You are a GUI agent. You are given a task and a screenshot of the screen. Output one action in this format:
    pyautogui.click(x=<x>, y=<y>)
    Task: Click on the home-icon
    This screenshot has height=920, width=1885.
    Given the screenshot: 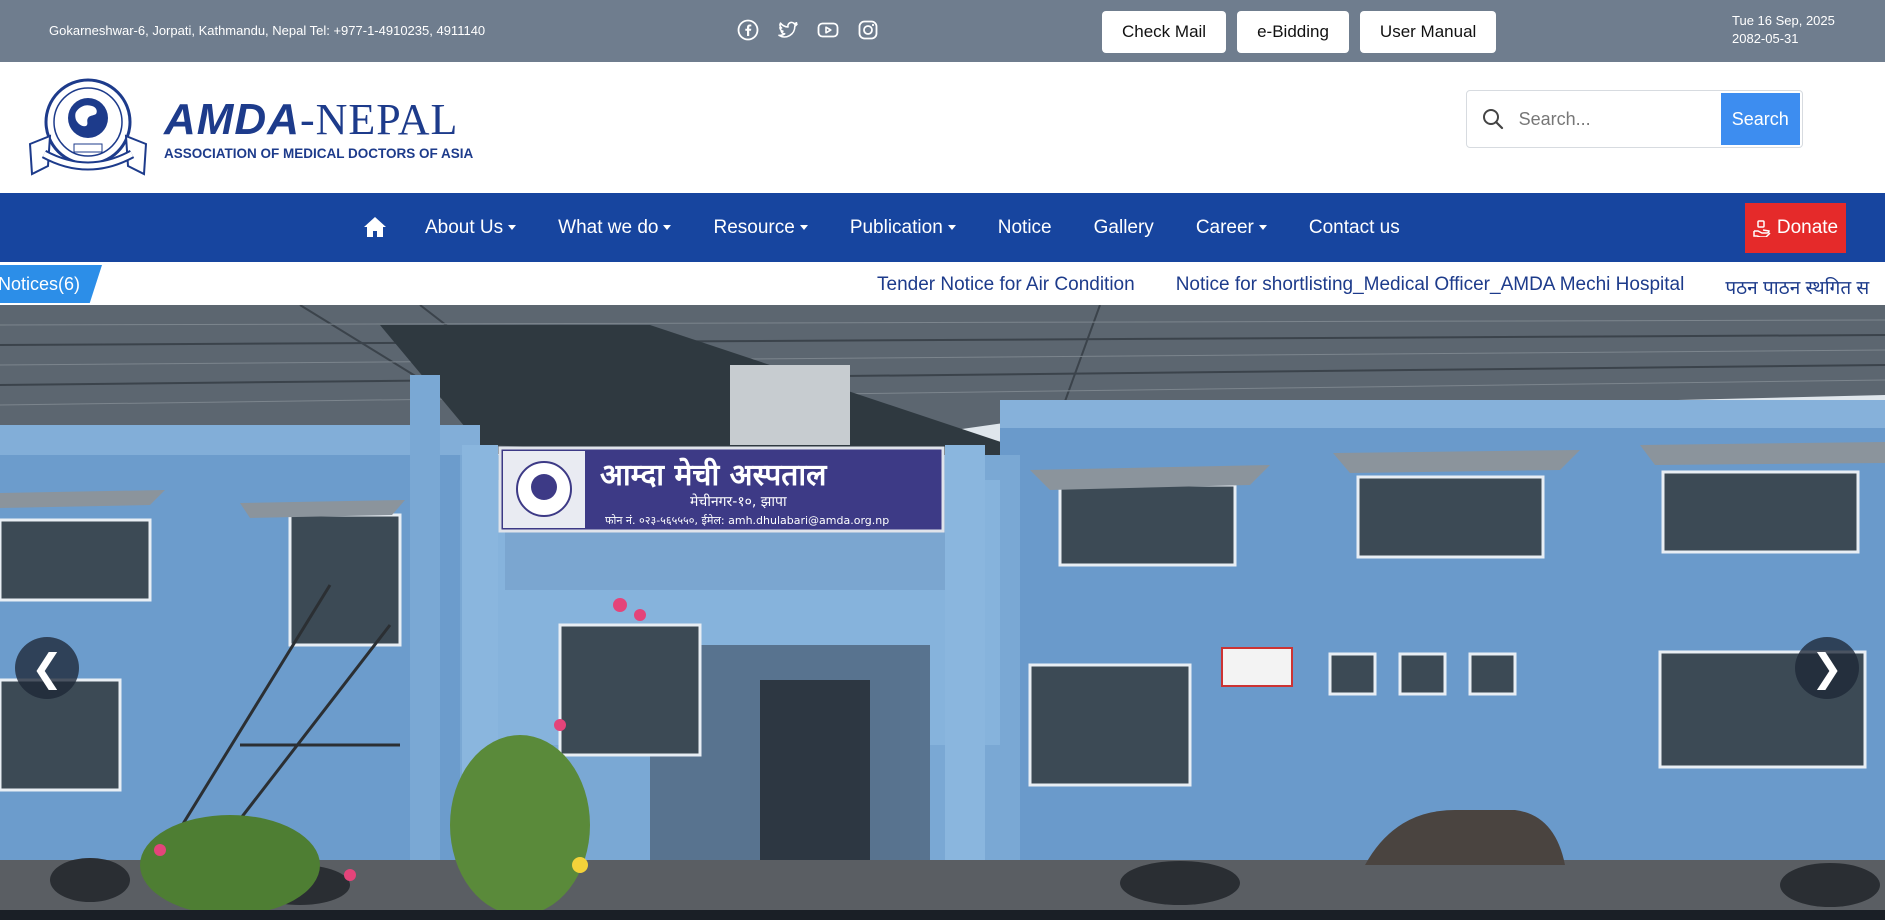 What is the action you would take?
    pyautogui.click(x=375, y=227)
    